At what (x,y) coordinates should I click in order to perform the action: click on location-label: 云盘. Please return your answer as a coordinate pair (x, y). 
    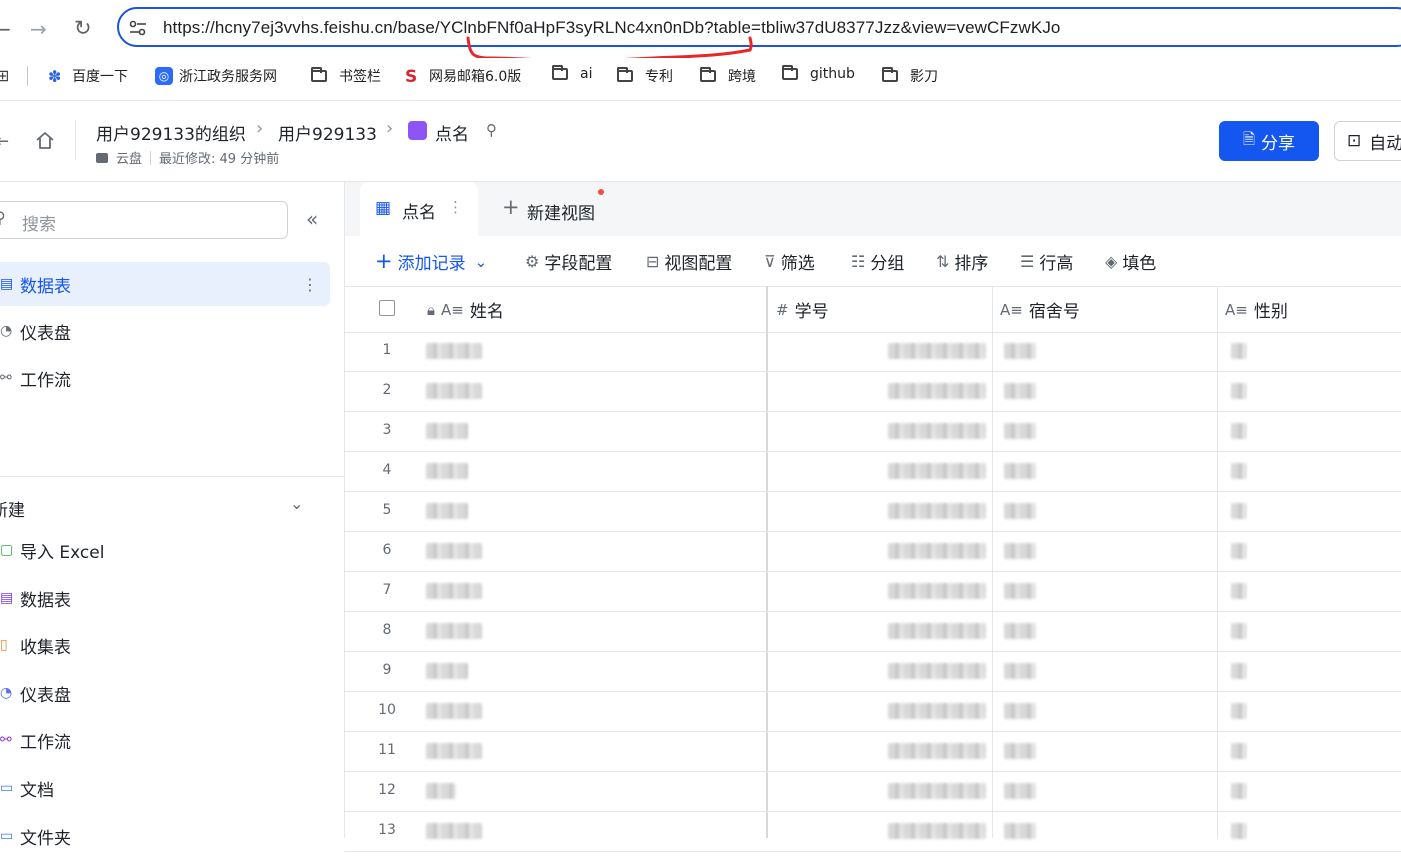
    Looking at the image, I should click on (129, 157).